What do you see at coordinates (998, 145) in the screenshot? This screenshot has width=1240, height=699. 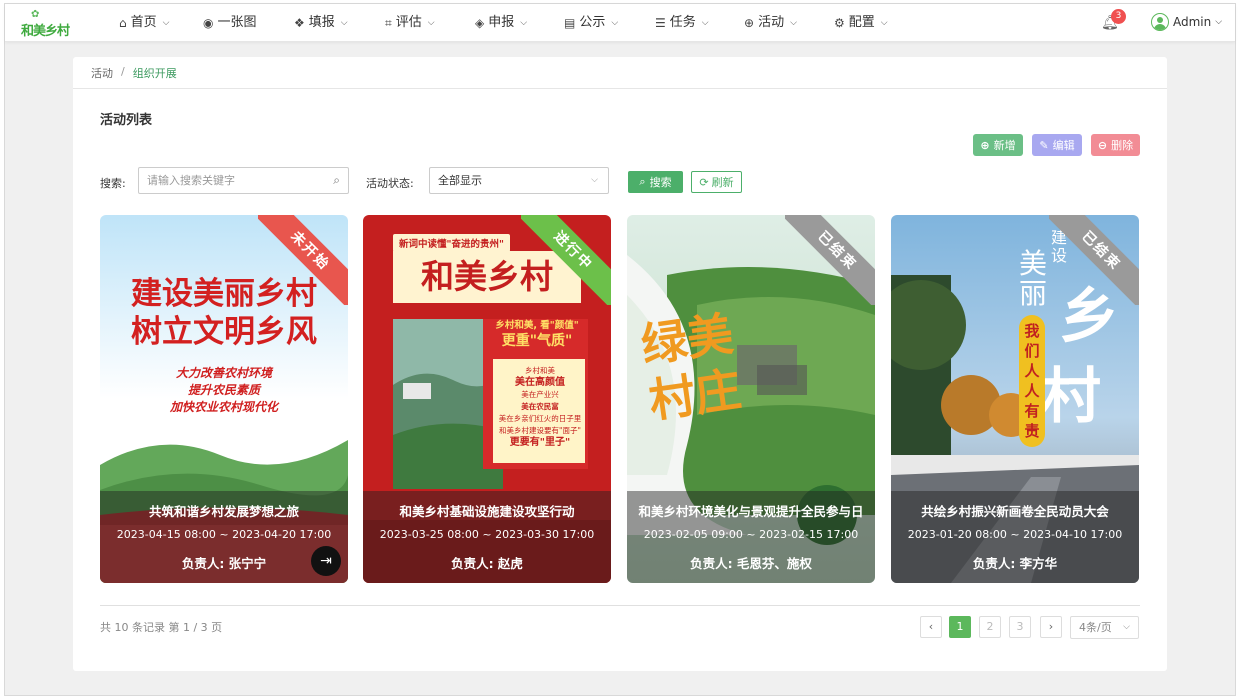 I see `add-button: ⊕ 新增` at bounding box center [998, 145].